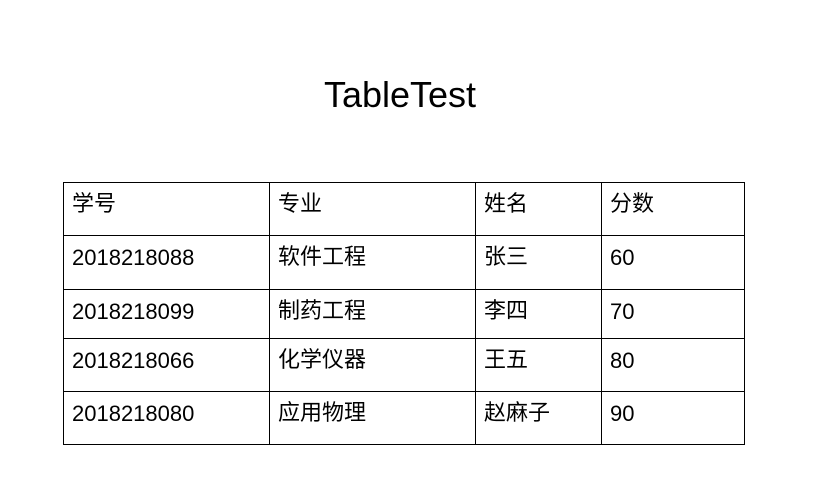 This screenshot has height=498, width=823. What do you see at coordinates (372, 365) in the screenshot?
I see `cell-major: 化学仪器` at bounding box center [372, 365].